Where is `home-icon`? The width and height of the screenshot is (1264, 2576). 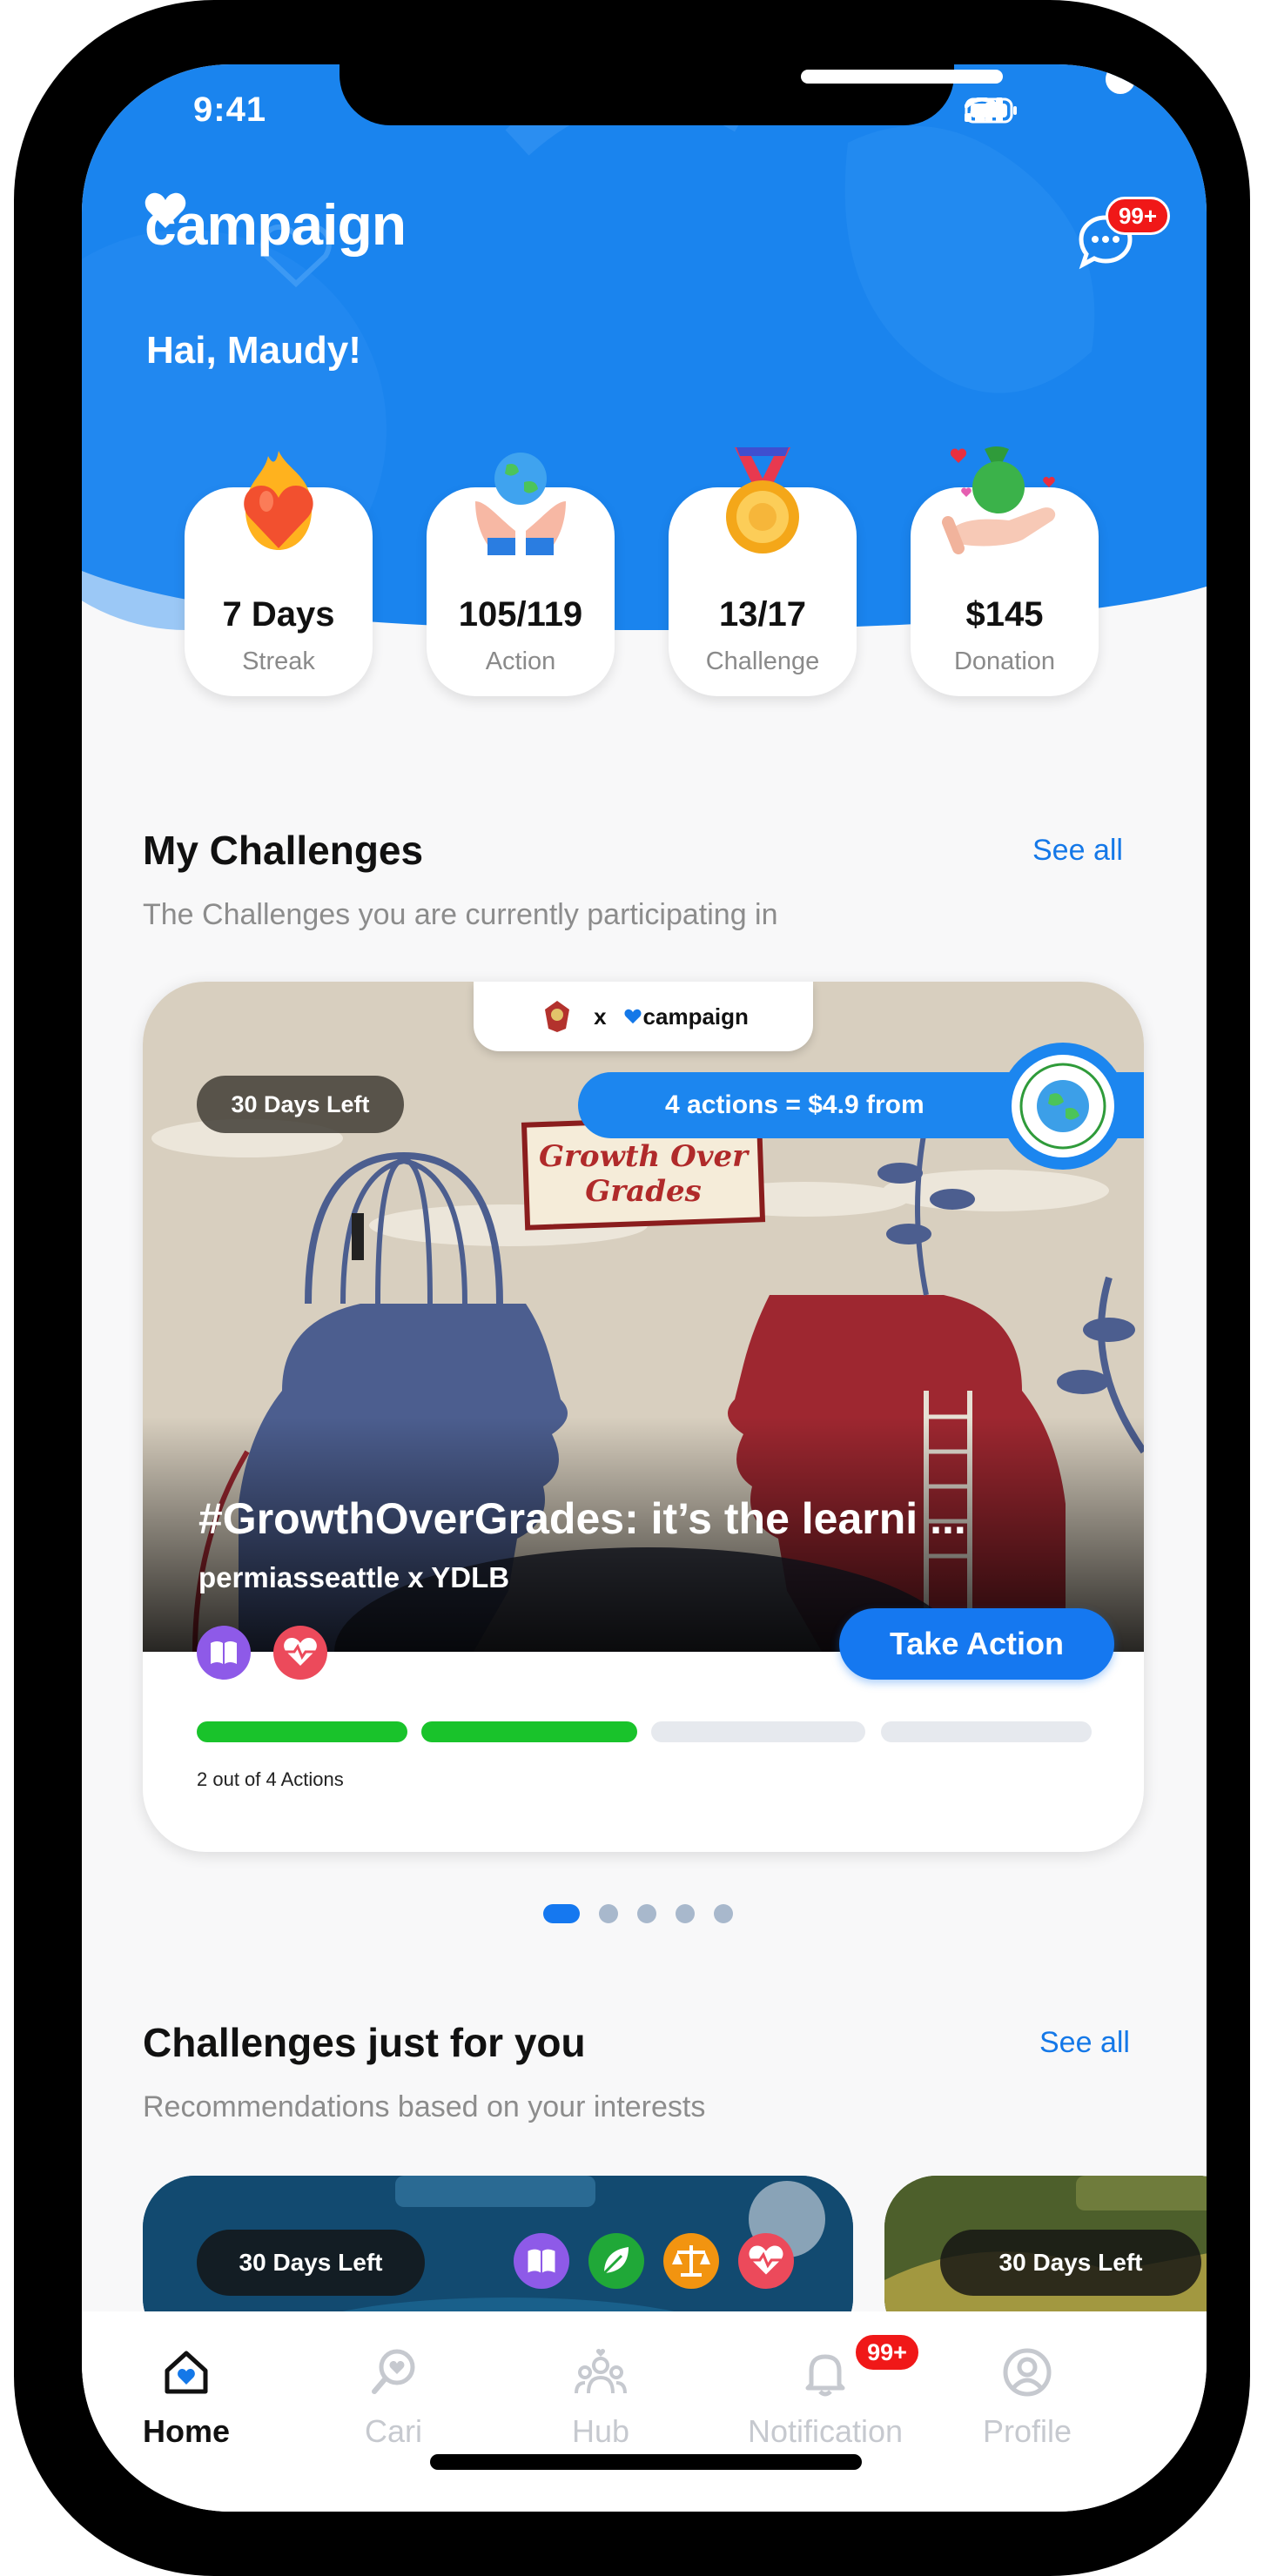
home-icon is located at coordinates (186, 2372).